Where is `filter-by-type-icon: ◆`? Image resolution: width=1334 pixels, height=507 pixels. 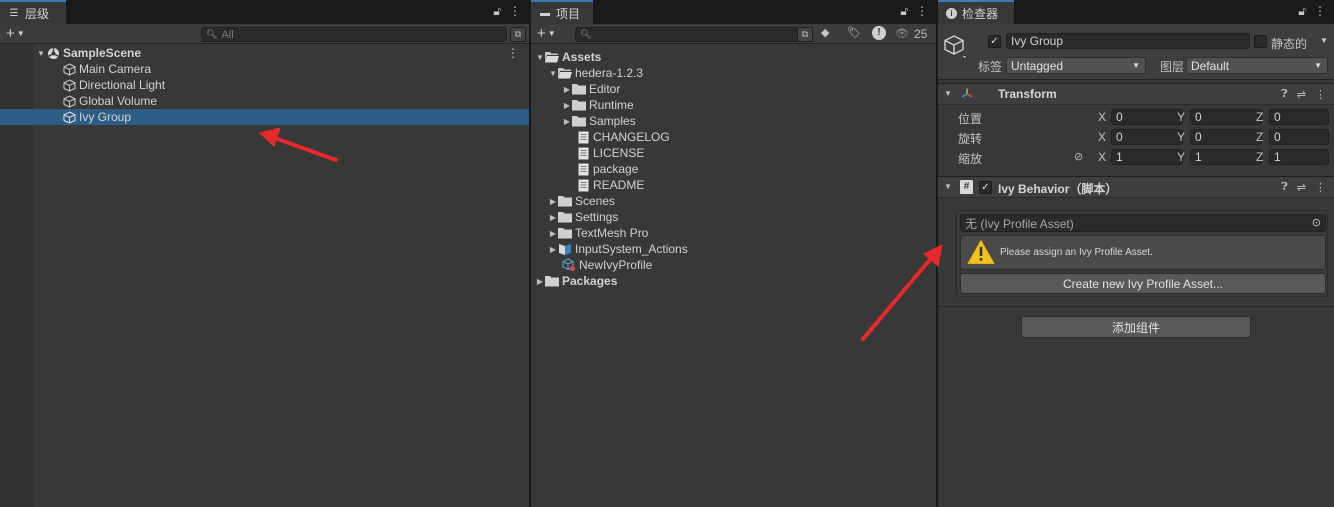
filter-by-type-icon: ◆ is located at coordinates (825, 32).